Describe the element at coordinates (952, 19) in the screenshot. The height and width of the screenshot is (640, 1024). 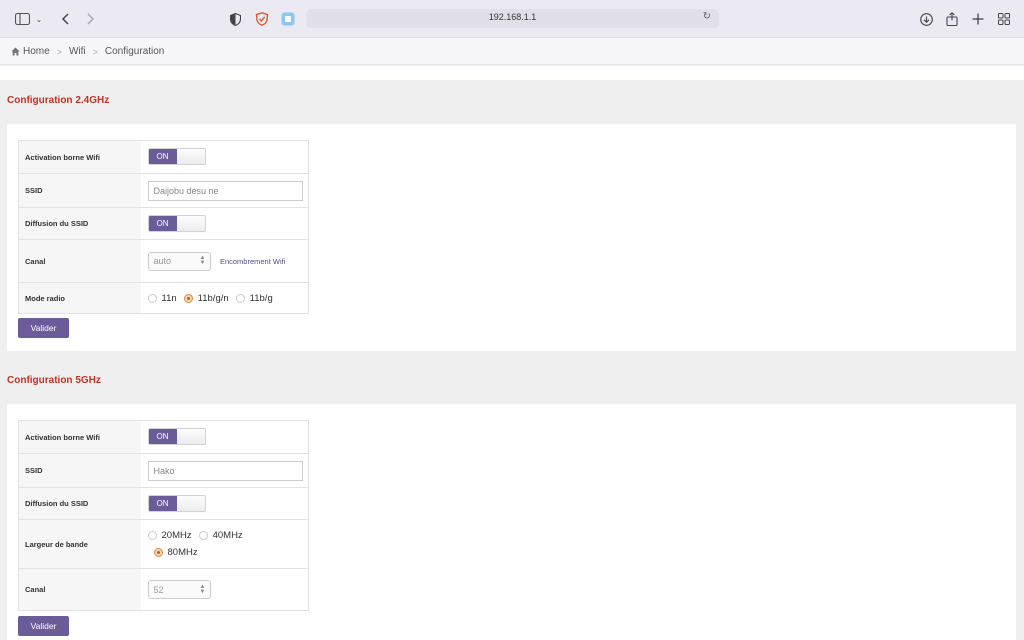
I see `share-icon` at that location.